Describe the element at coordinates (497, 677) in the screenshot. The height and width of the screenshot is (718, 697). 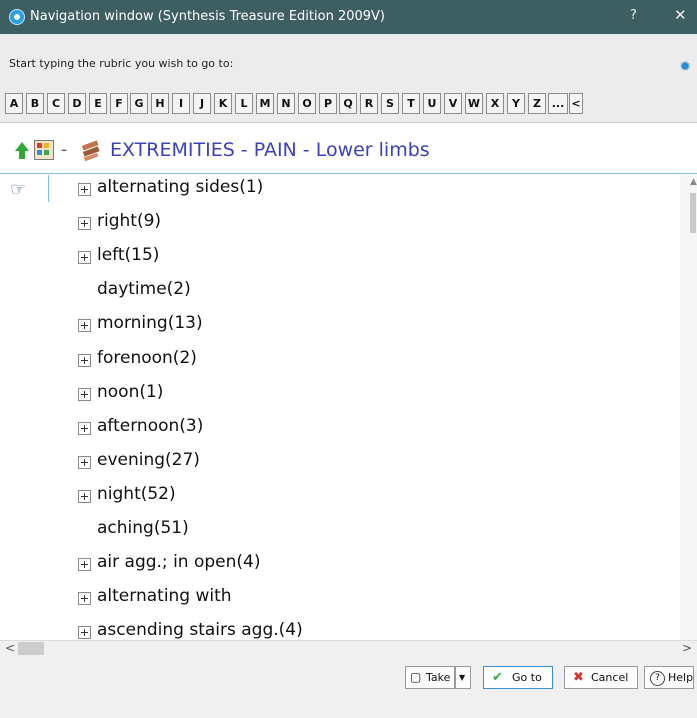
I see `checkmark-icon: ✔` at that location.